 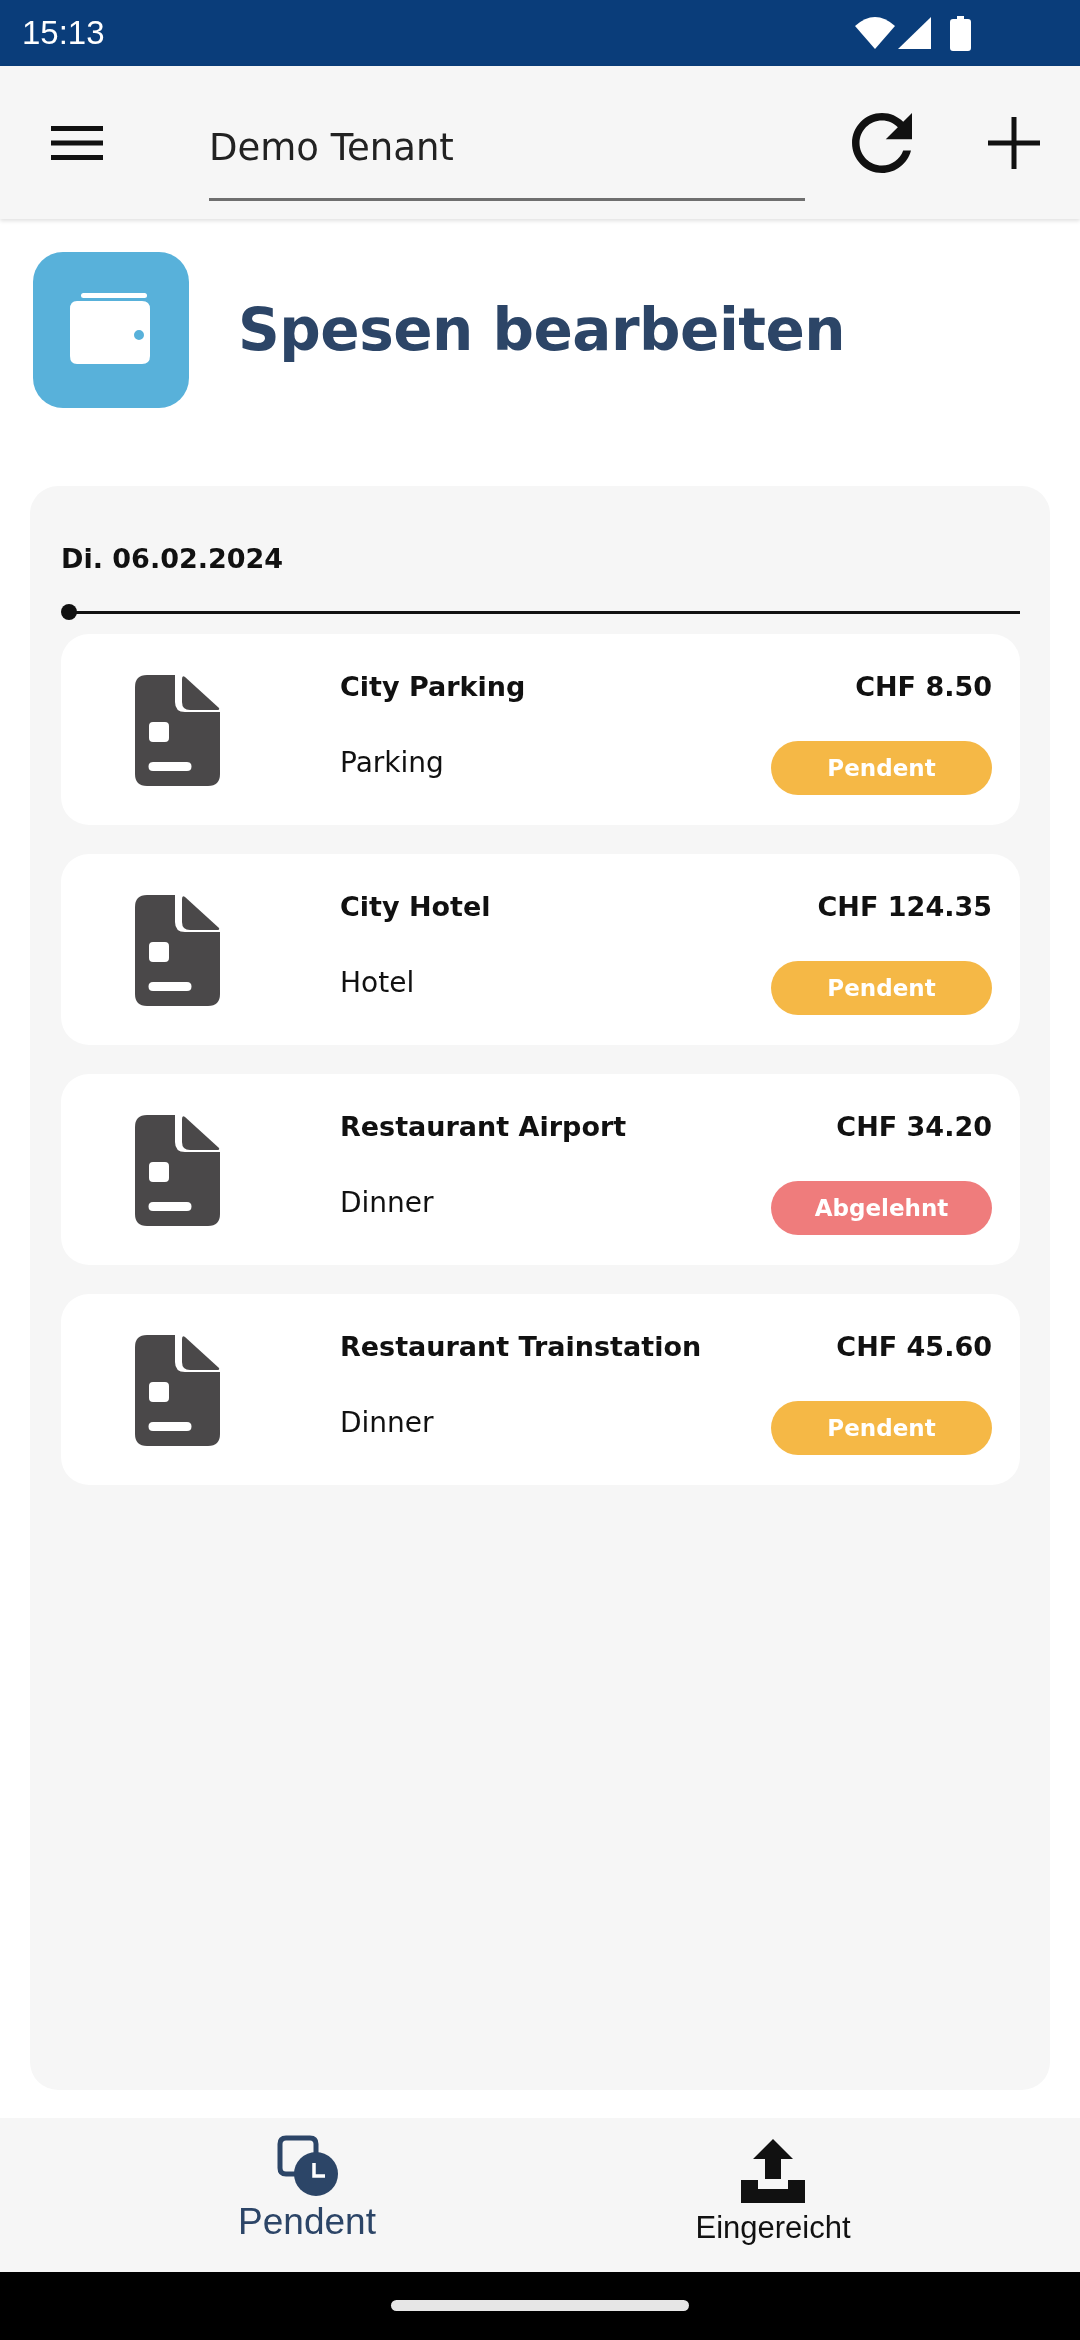 What do you see at coordinates (173, 559) in the screenshot?
I see `date-heading: Di. 06.02.2024` at bounding box center [173, 559].